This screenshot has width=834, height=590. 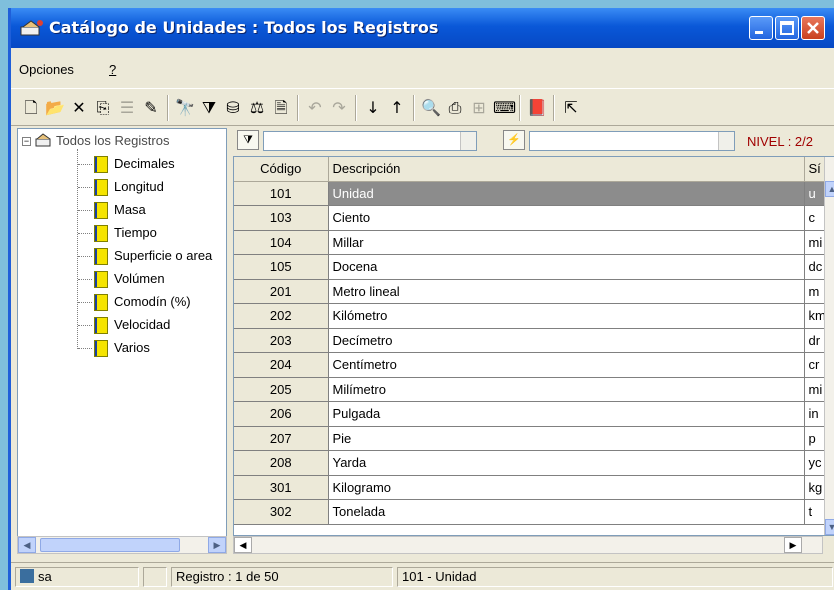 I want to click on cell-descripcion: Kilómetro, so click(x=566, y=316).